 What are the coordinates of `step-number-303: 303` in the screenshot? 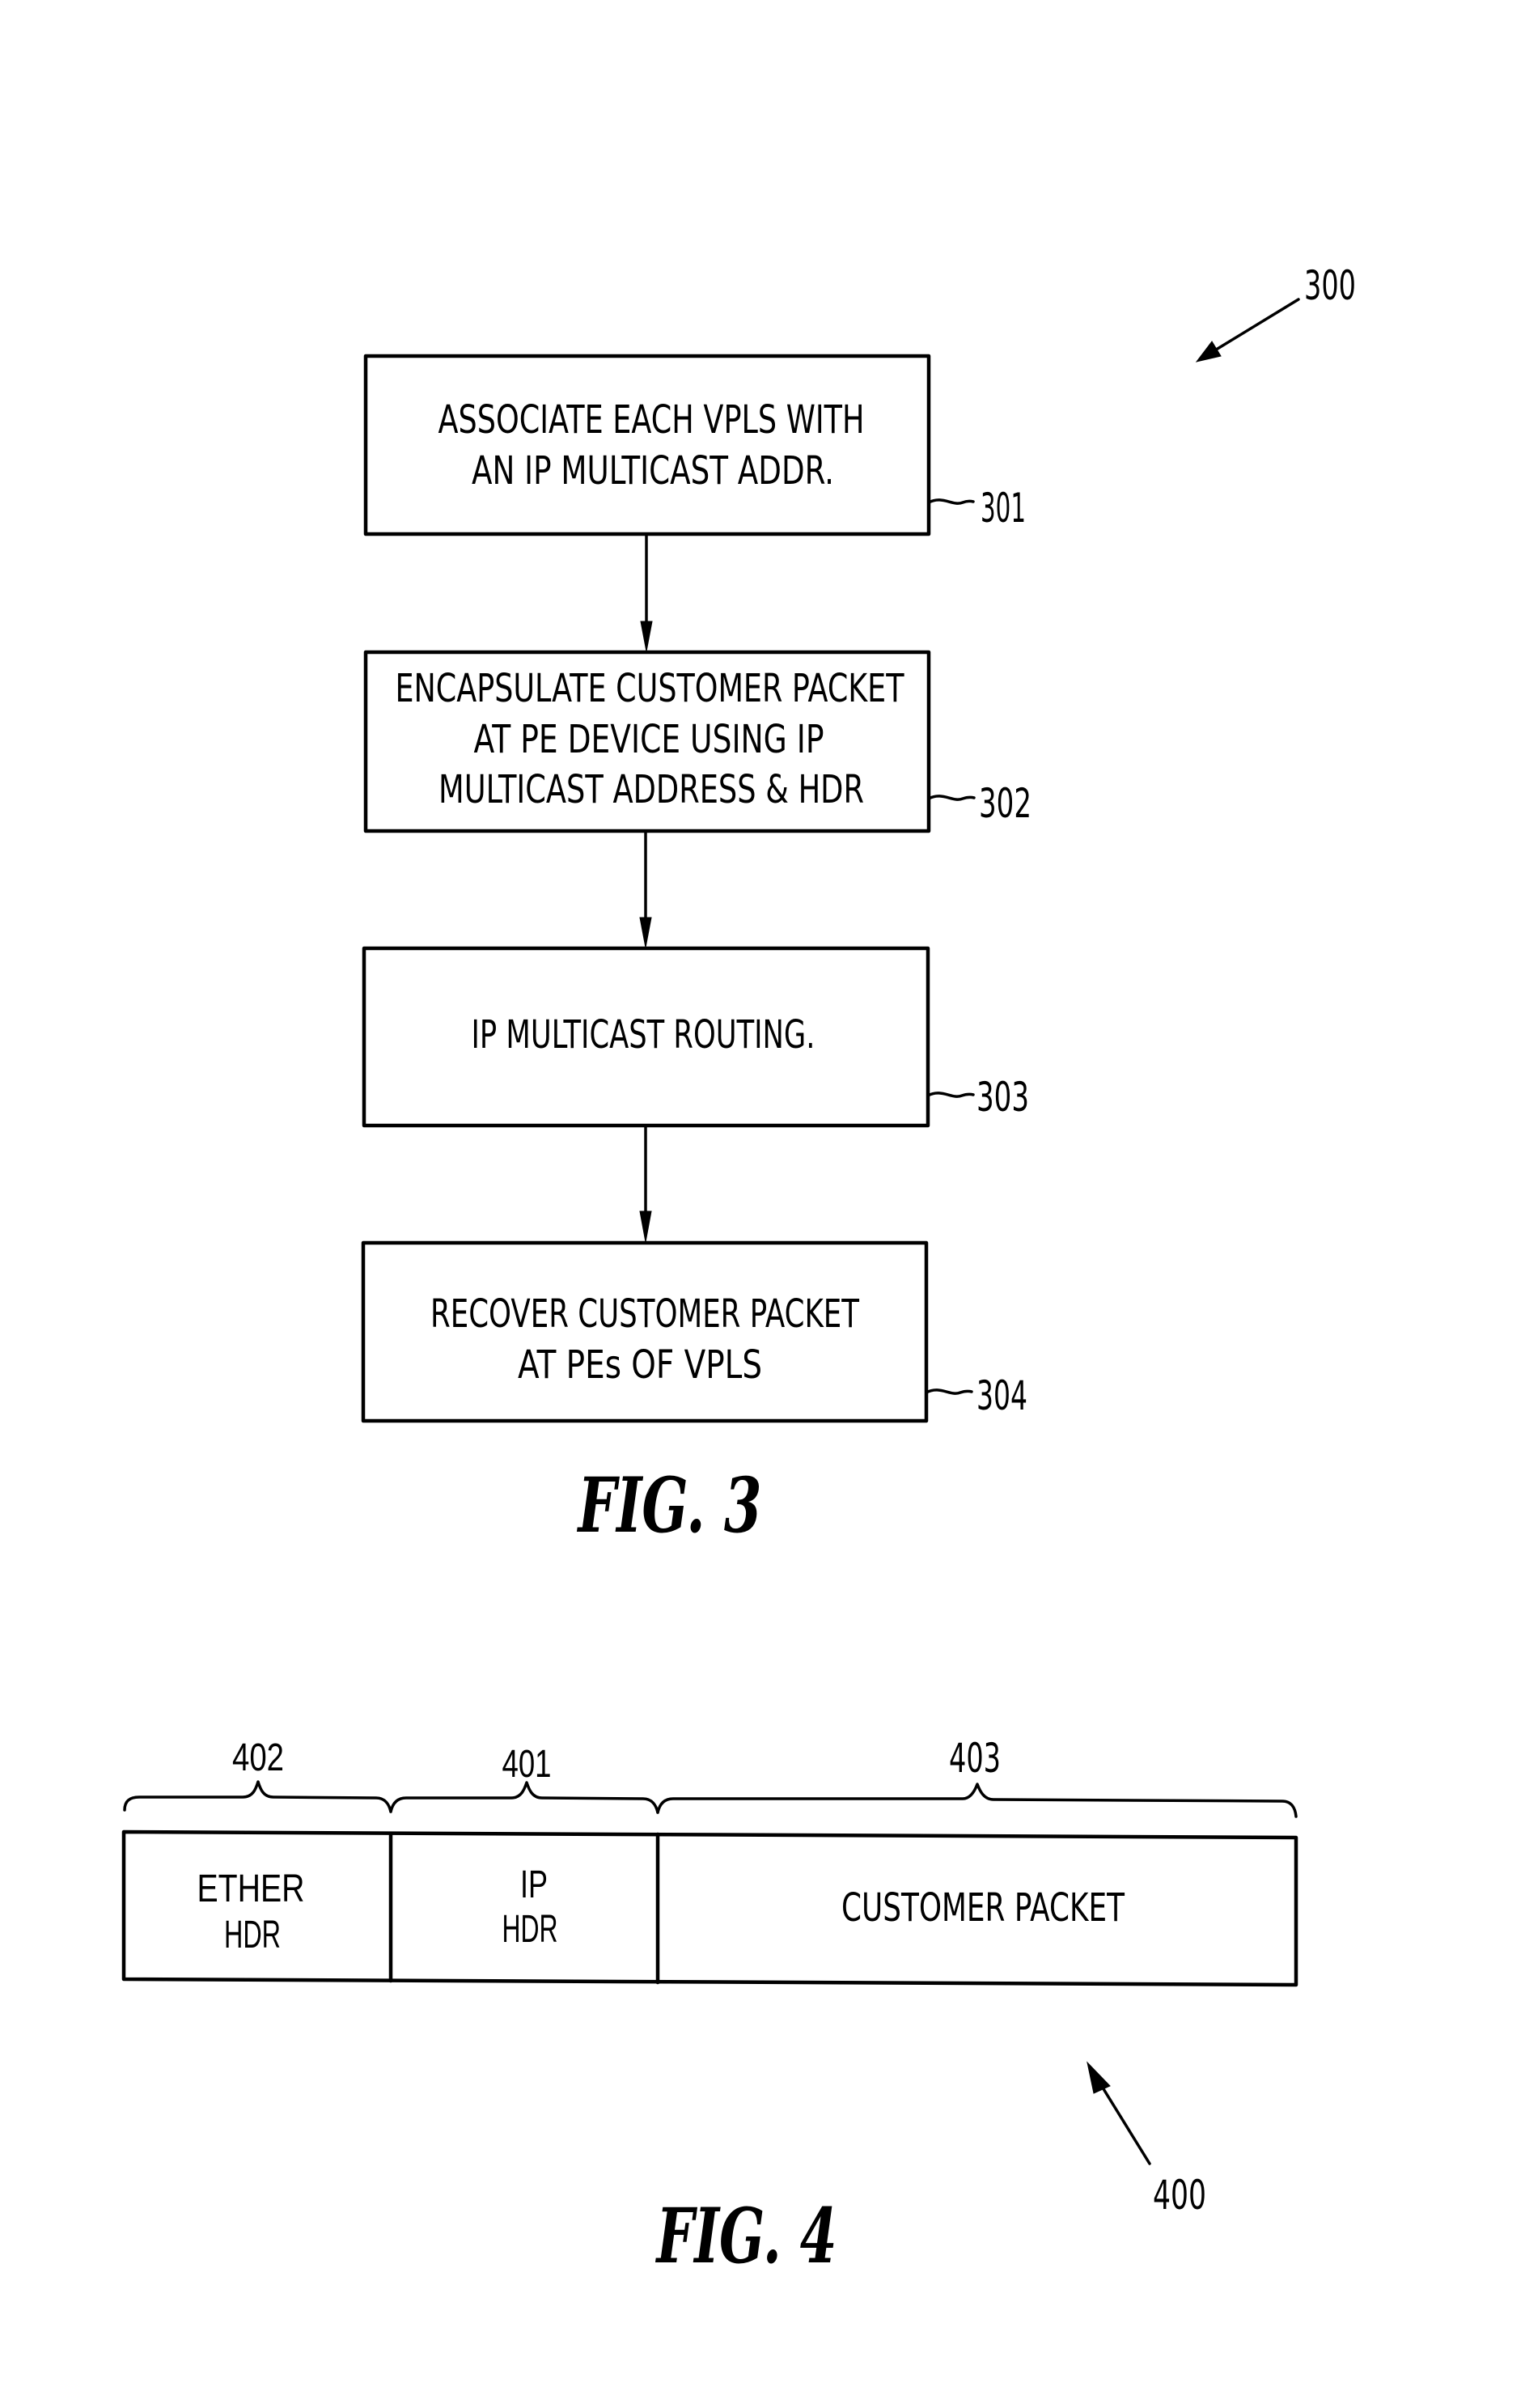 It's located at (1002, 1097).